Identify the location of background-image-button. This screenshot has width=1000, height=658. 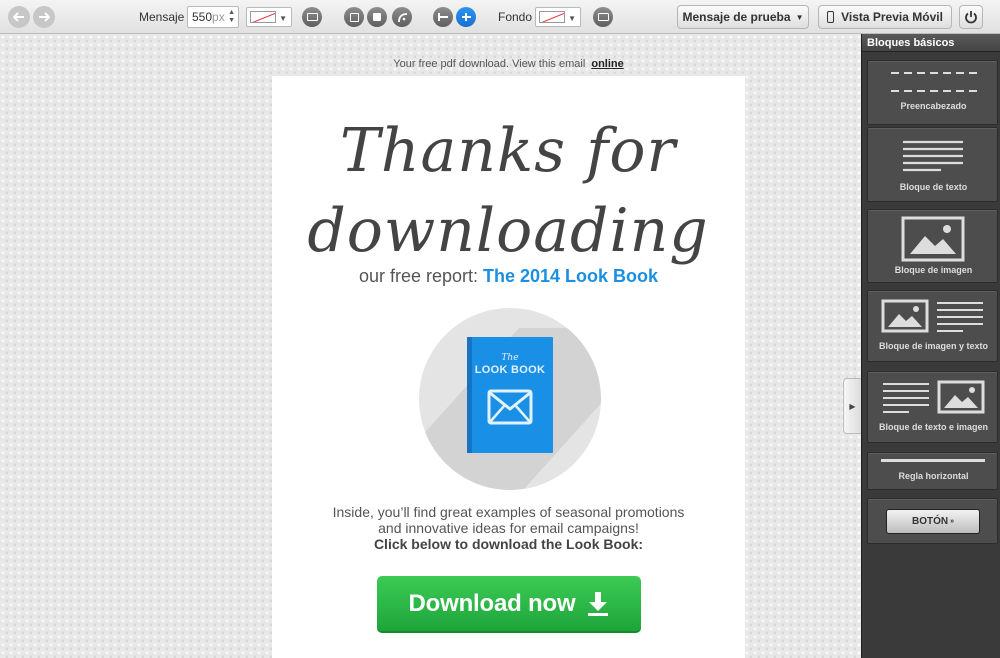
(603, 17).